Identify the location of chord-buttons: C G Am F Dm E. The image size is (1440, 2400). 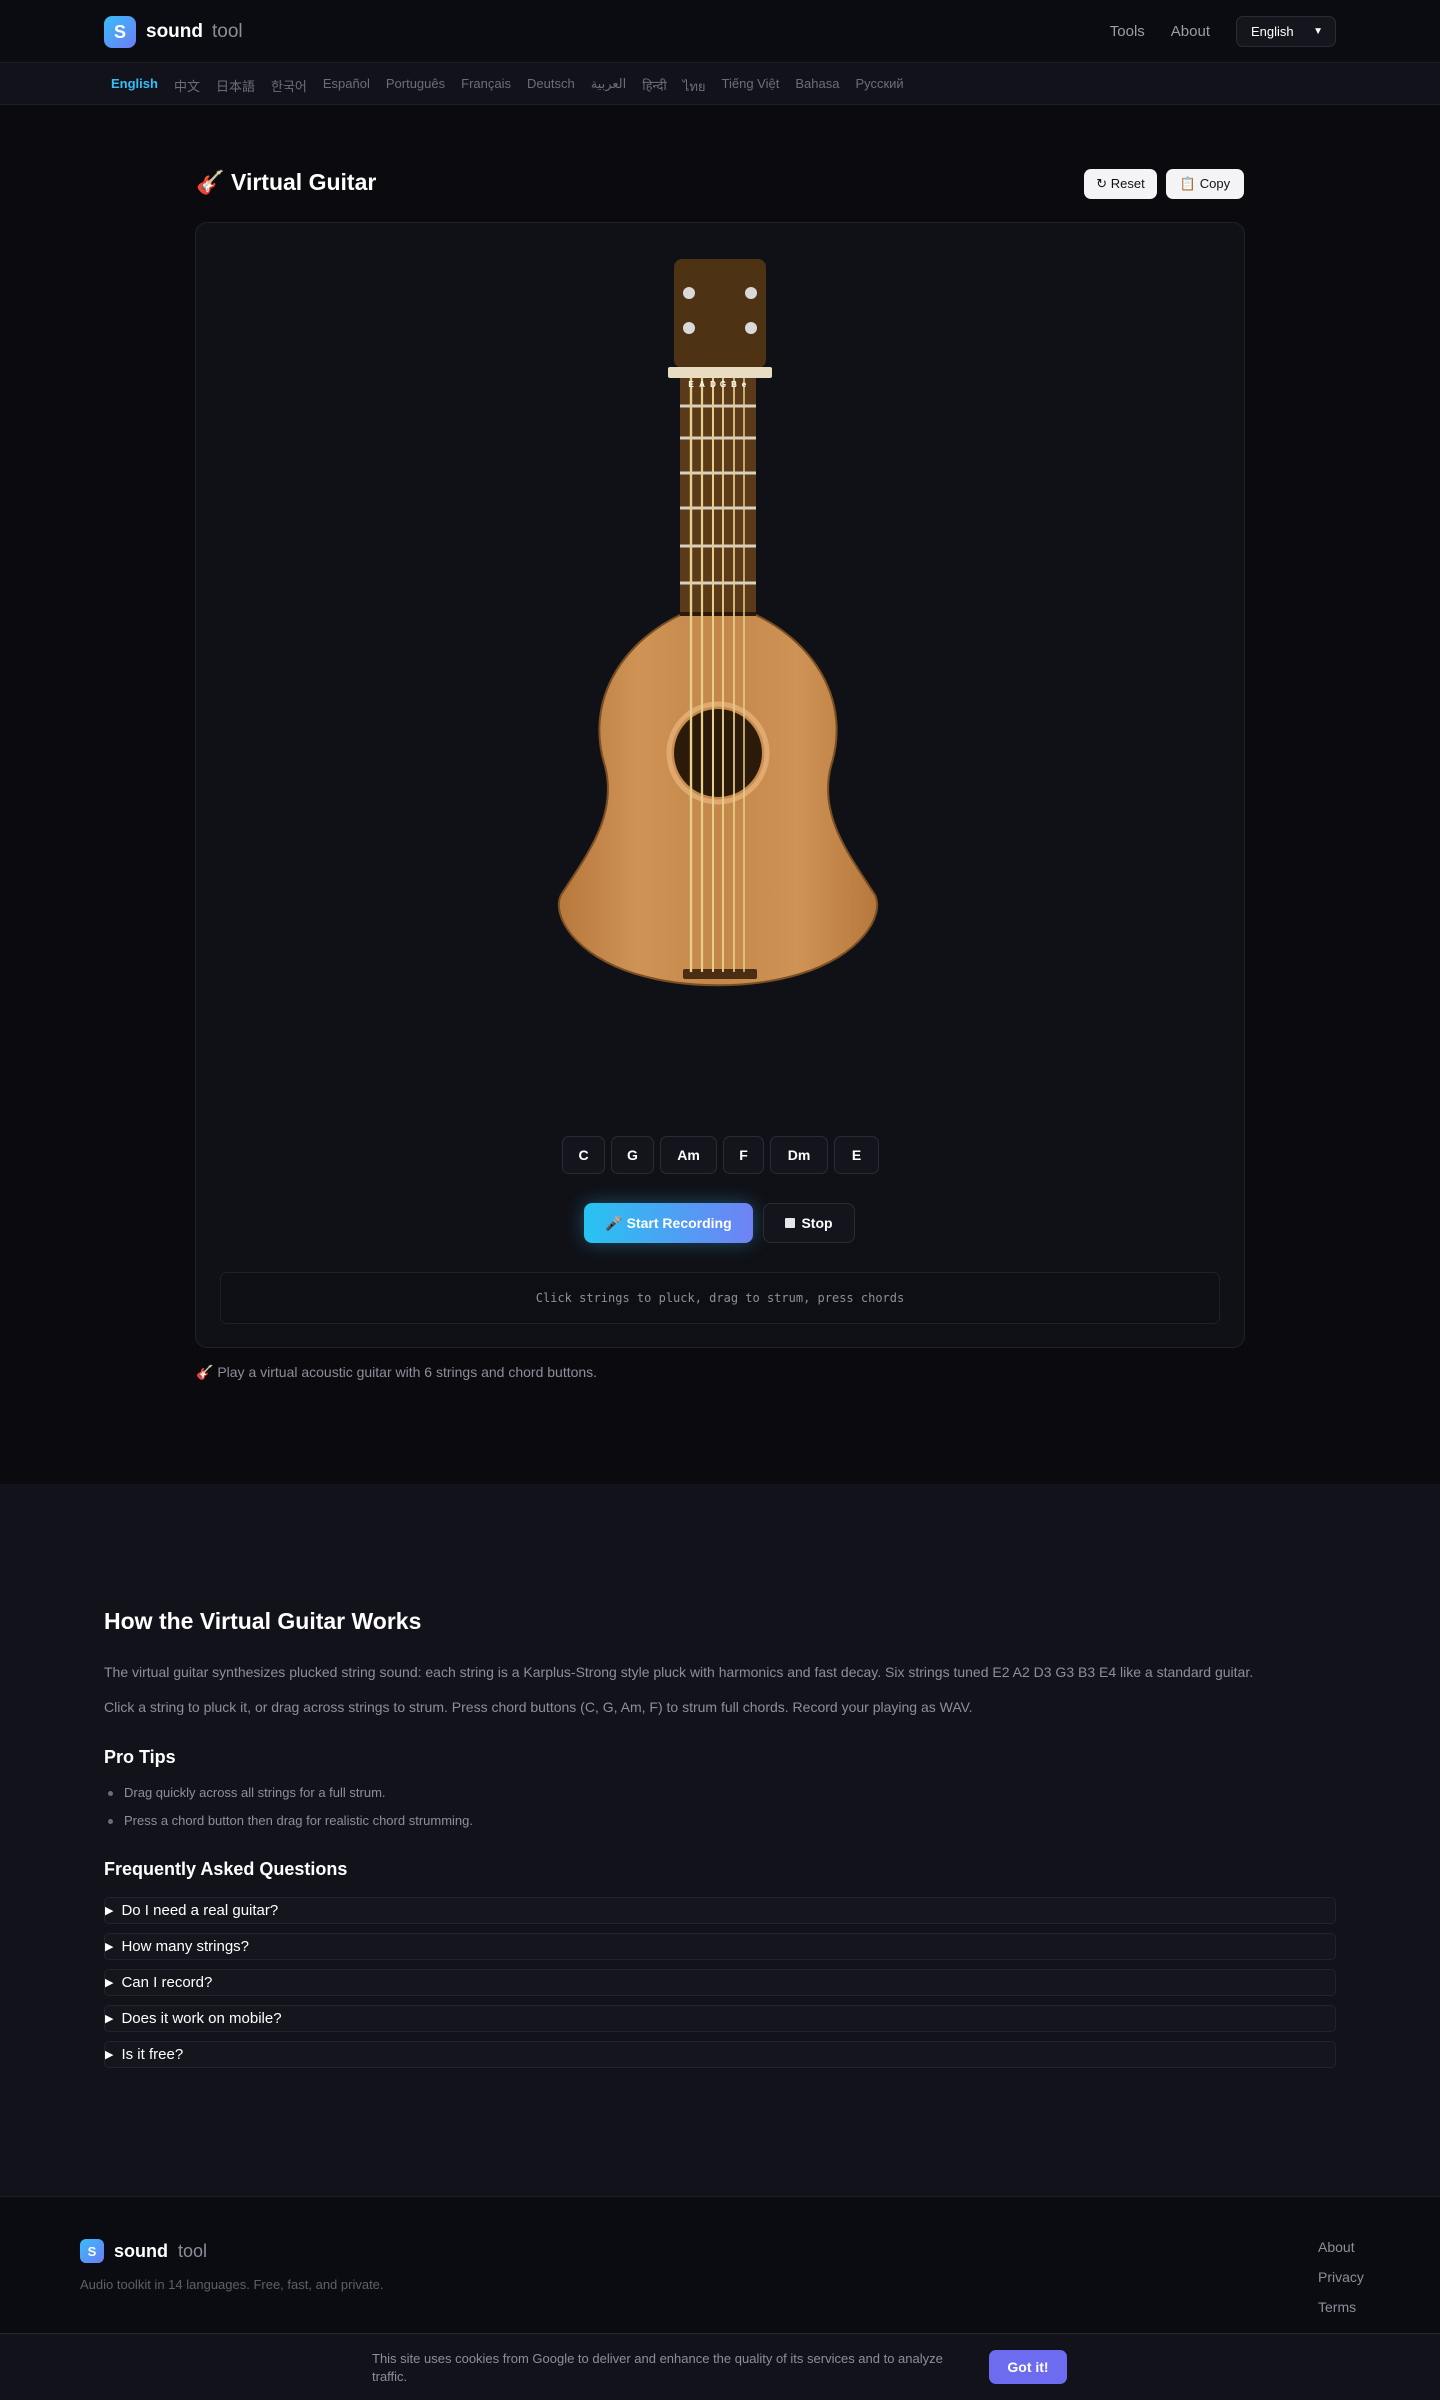
(723, 1155).